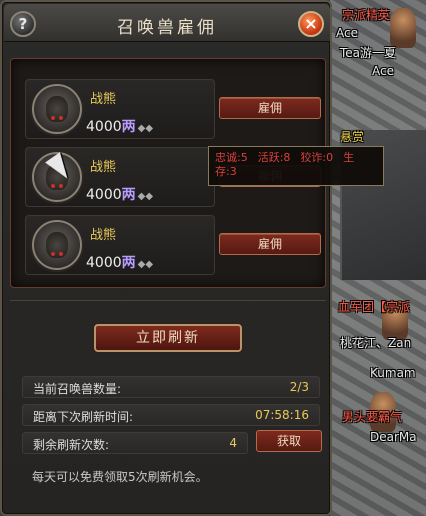 This screenshot has height=516, width=426. Describe the element at coordinates (167, 28) in the screenshot. I see `window-title: 召唤兽雇佣` at that location.